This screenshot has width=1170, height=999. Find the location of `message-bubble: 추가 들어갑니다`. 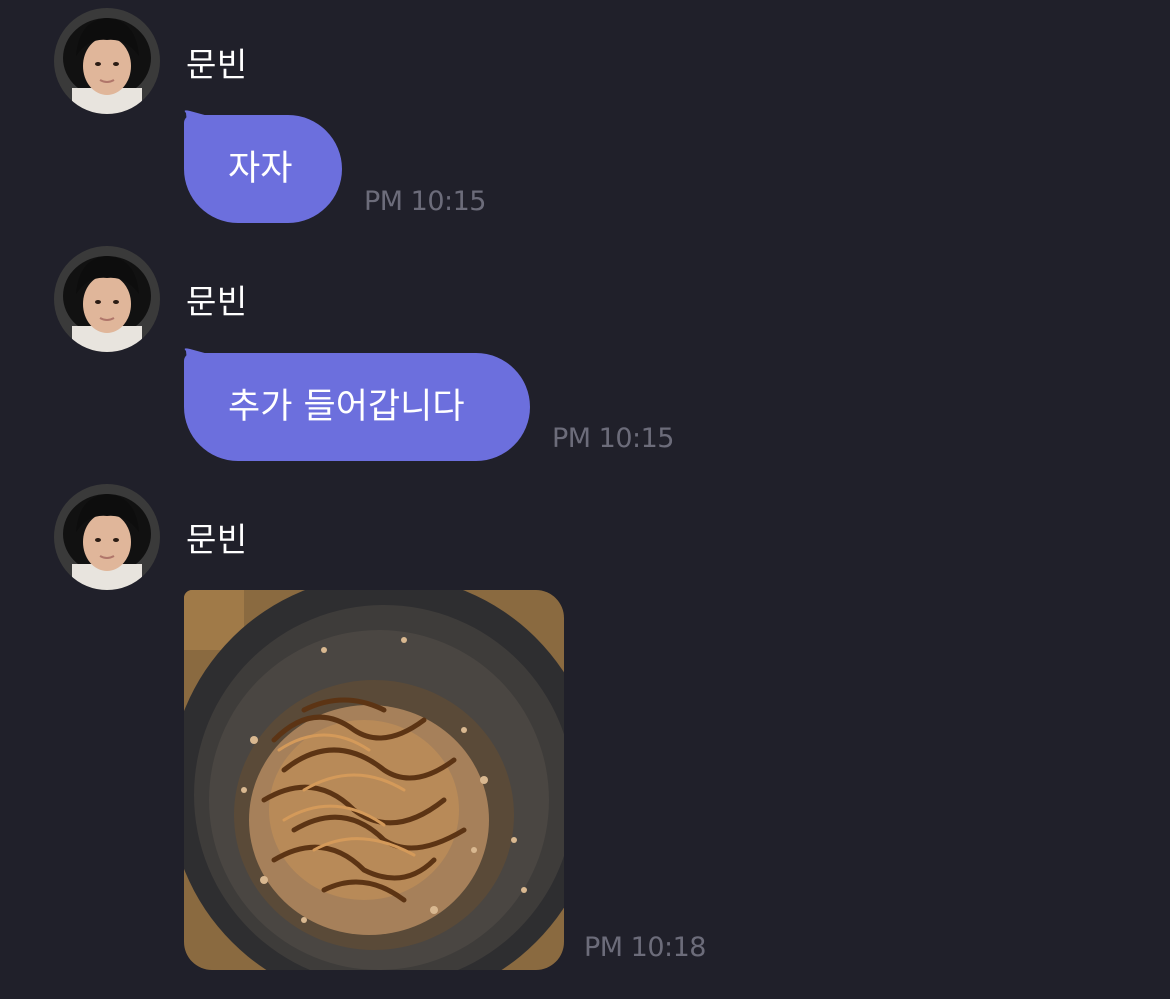

message-bubble: 추가 들어갑니다 is located at coordinates (357, 404).